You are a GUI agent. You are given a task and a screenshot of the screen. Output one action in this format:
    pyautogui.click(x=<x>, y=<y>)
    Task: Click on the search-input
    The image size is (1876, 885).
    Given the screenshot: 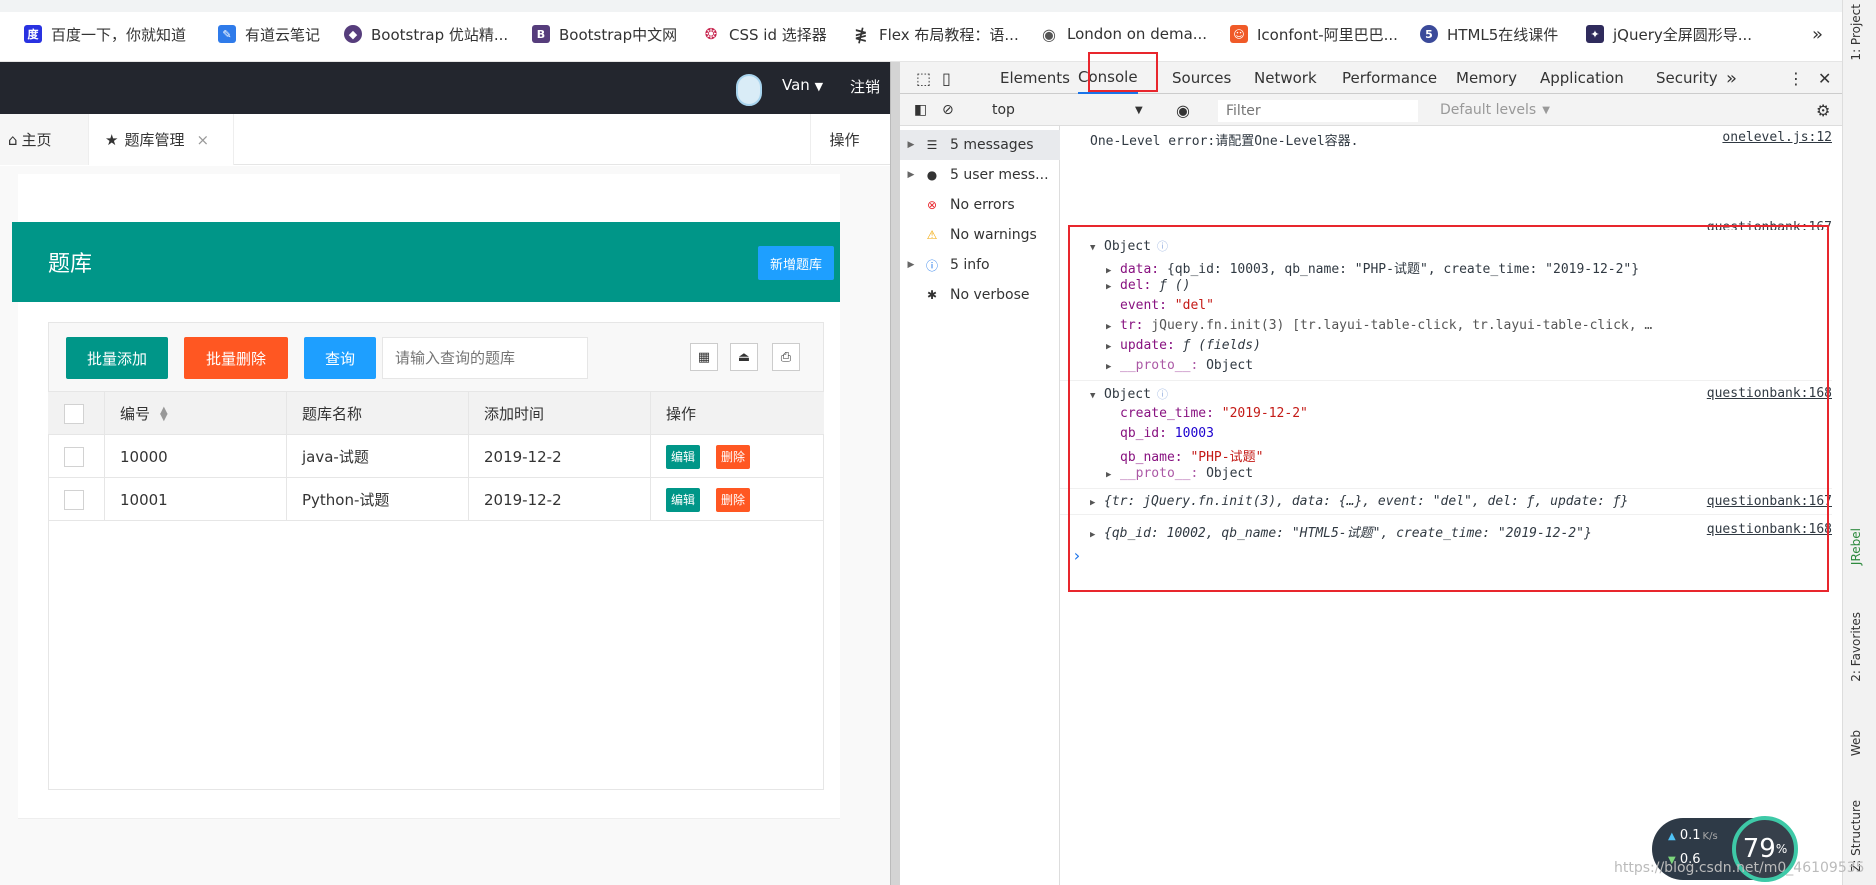 What is the action you would take?
    pyautogui.click(x=485, y=358)
    